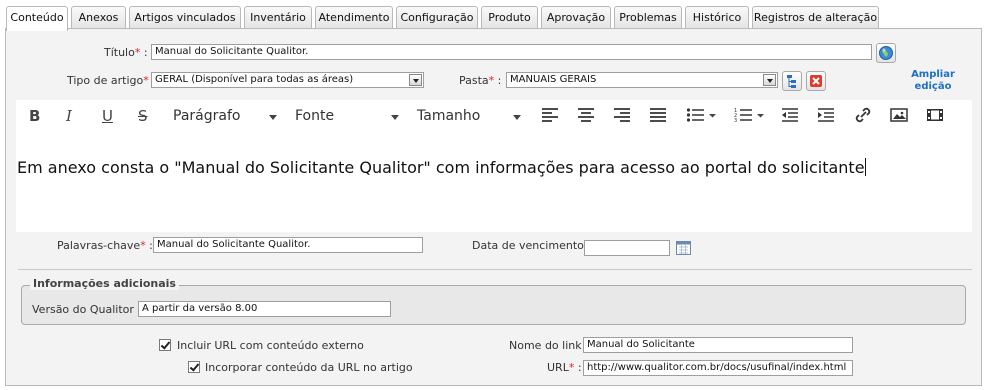 This screenshot has width=985, height=390. Describe the element at coordinates (126, 52) in the screenshot. I see `titulo-label: Título* :` at that location.